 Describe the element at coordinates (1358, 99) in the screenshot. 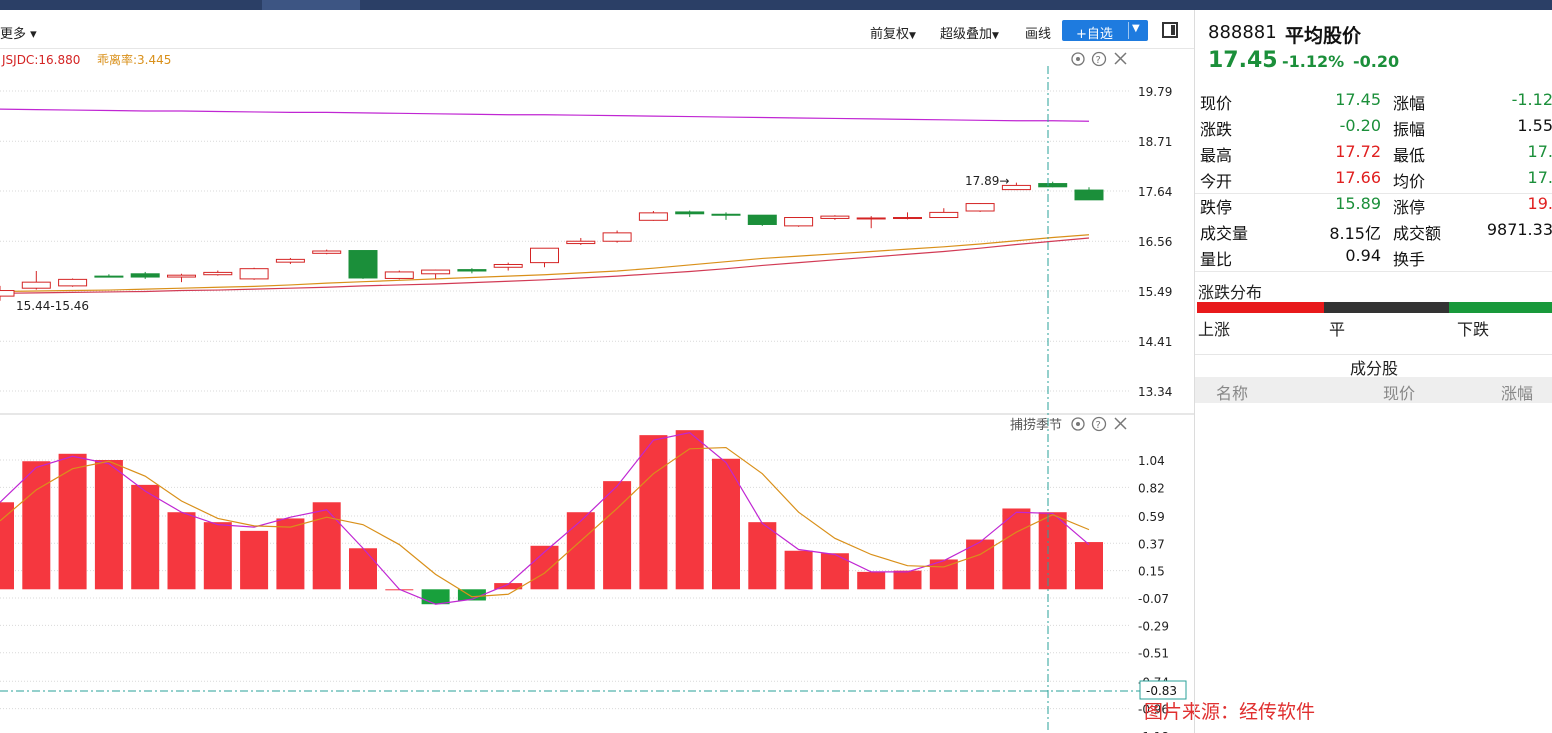

I see `quote-value: 17.45` at that location.